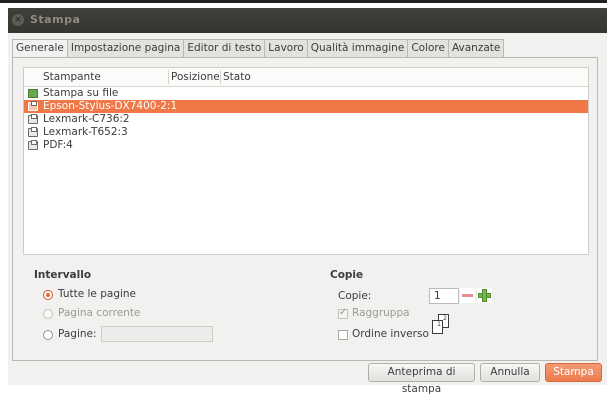  What do you see at coordinates (421, 379) in the screenshot?
I see `print-preview-button: Anteprima di stampa` at bounding box center [421, 379].